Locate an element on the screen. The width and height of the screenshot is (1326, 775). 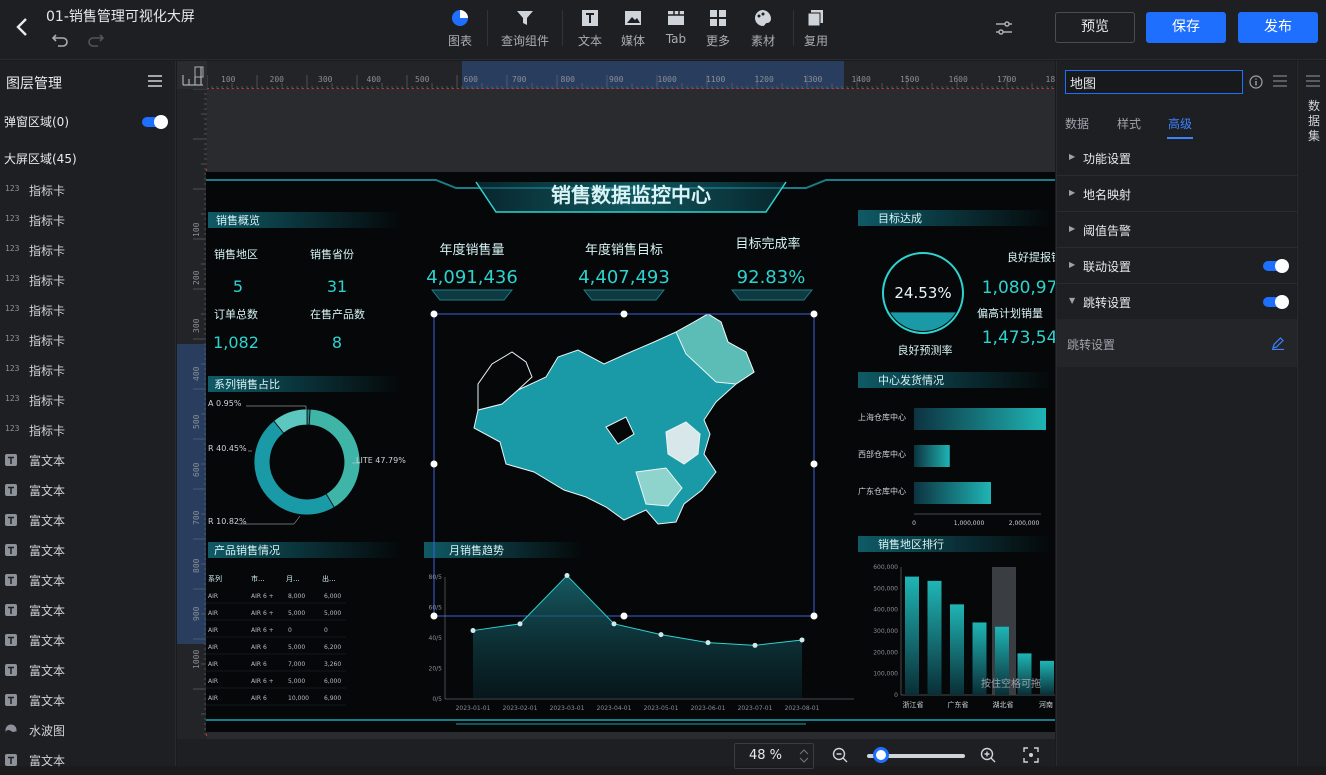
ruler-tick-label: 800 is located at coordinates (196, 565).